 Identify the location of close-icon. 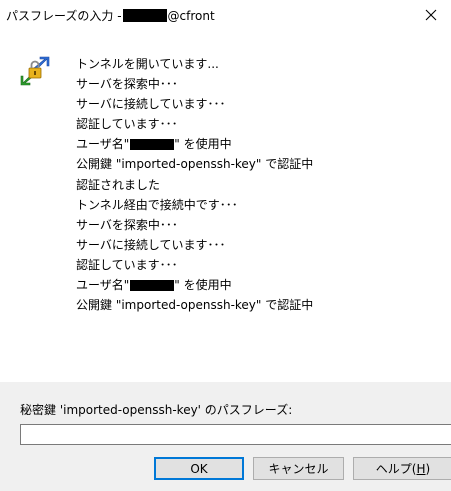
(431, 15).